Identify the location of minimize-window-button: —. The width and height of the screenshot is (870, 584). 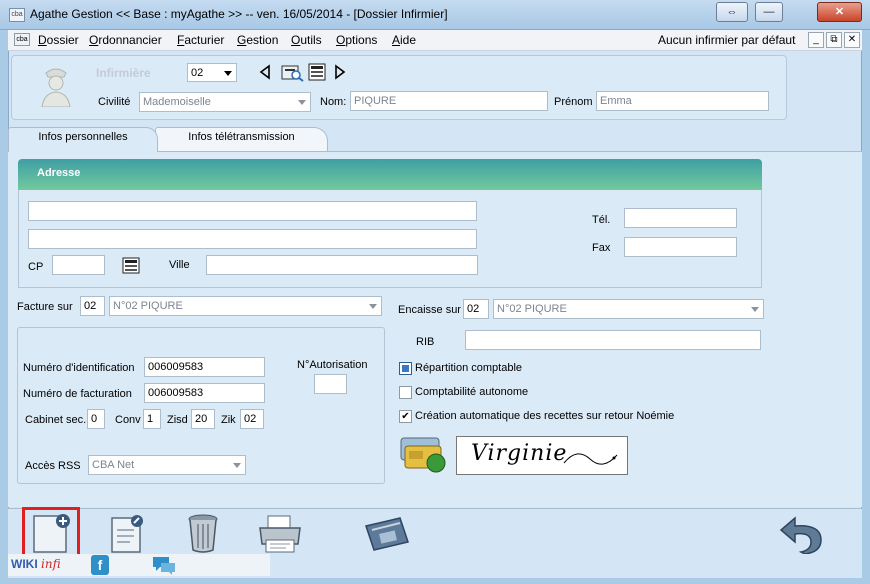
(769, 12).